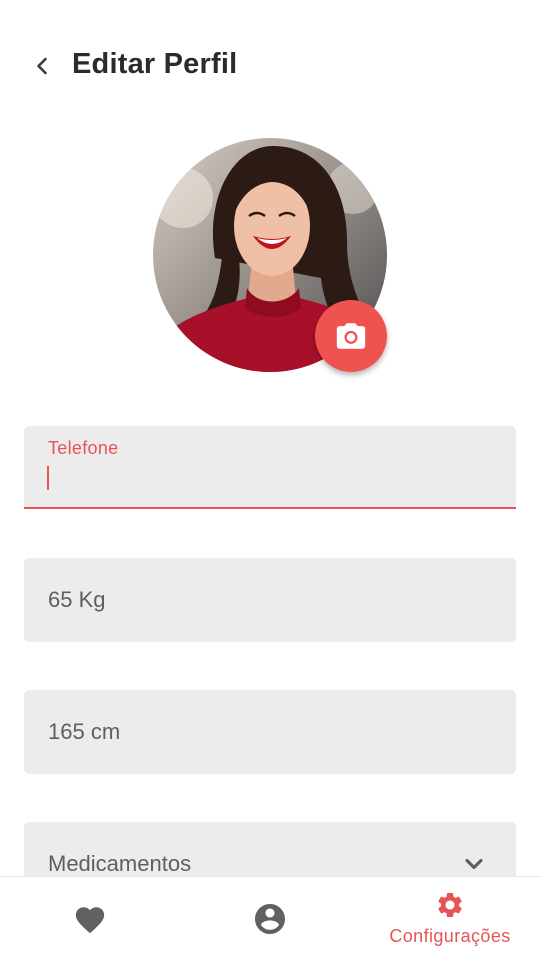 This screenshot has width=540, height=961. Describe the element at coordinates (270, 732) in the screenshot. I see `height-field: 165 cm` at that location.